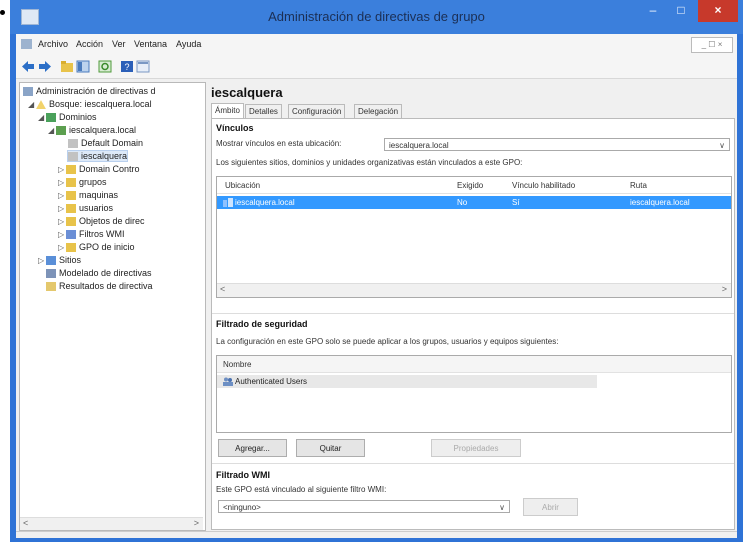  I want to click on domains-icon, so click(51, 118).